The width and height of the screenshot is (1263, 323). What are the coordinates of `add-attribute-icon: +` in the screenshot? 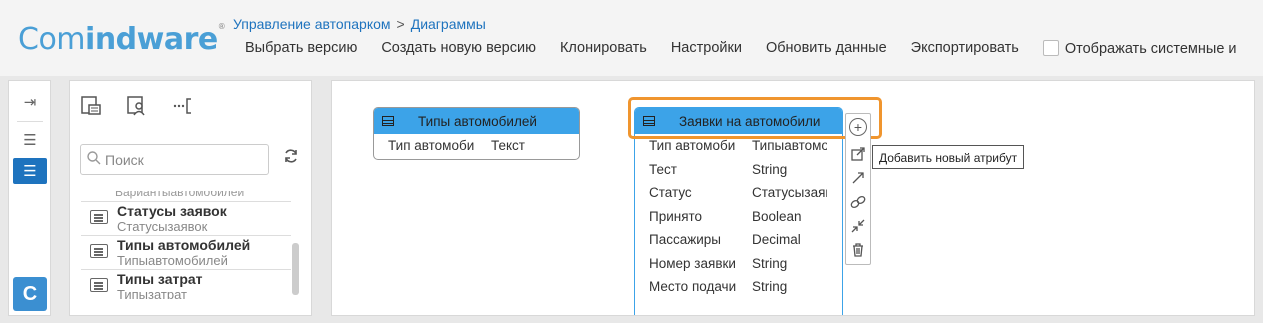 It's located at (858, 127).